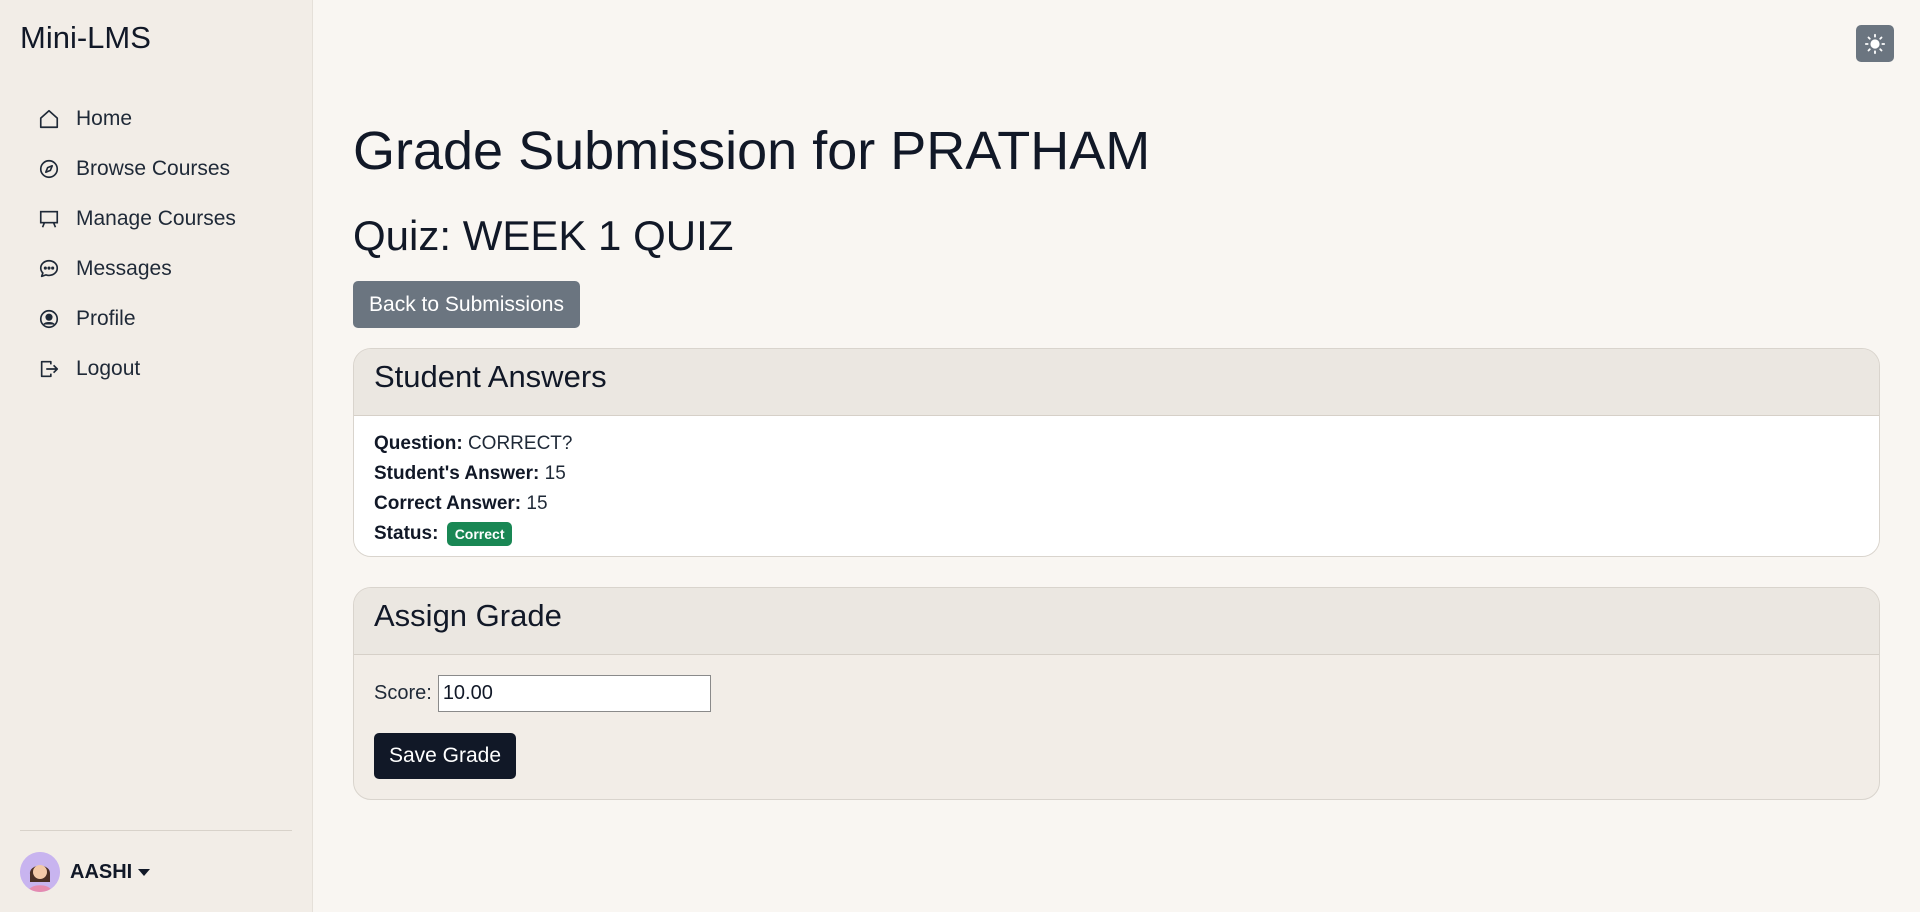 The width and height of the screenshot is (1920, 912). I want to click on save-grade-button: Save Grade, so click(445, 756).